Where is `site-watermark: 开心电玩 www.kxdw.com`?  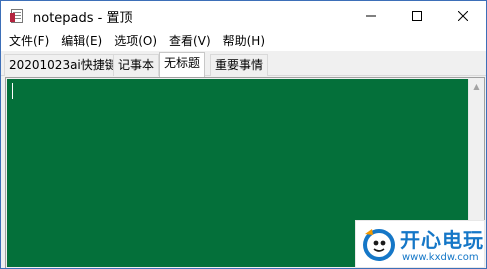 site-watermark: 开心电玩 www.kxdw.com is located at coordinates (420, 244).